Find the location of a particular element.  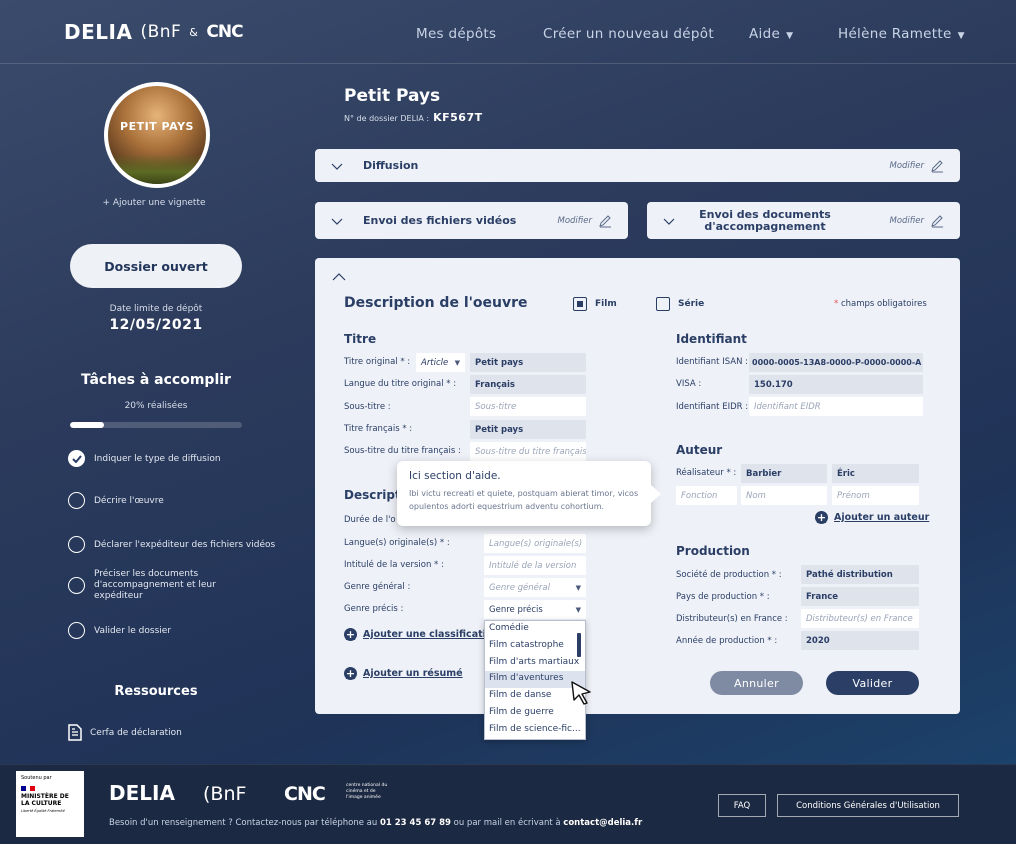

add-thumbnail-link: + Ajouter une vignette is located at coordinates (154, 203).